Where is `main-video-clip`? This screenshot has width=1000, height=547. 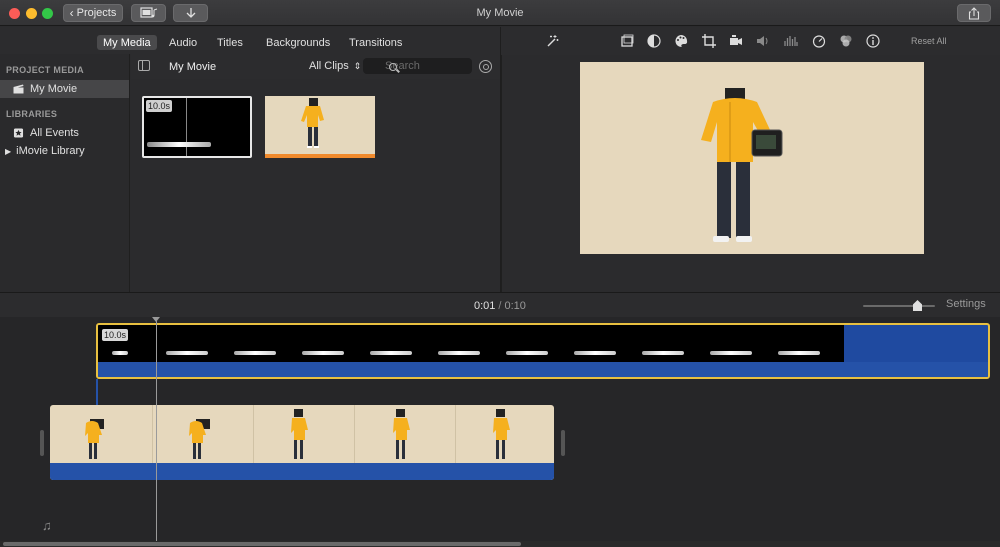
main-video-clip is located at coordinates (302, 442).